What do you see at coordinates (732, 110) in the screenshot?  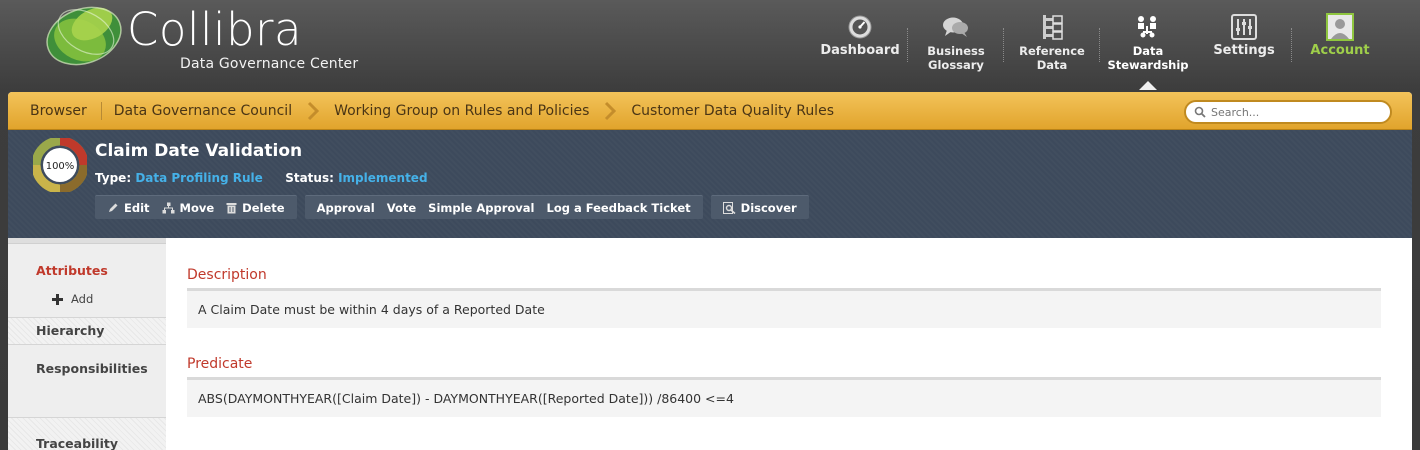 I see `breadcrumb-item: Customer Data Quality Rules` at bounding box center [732, 110].